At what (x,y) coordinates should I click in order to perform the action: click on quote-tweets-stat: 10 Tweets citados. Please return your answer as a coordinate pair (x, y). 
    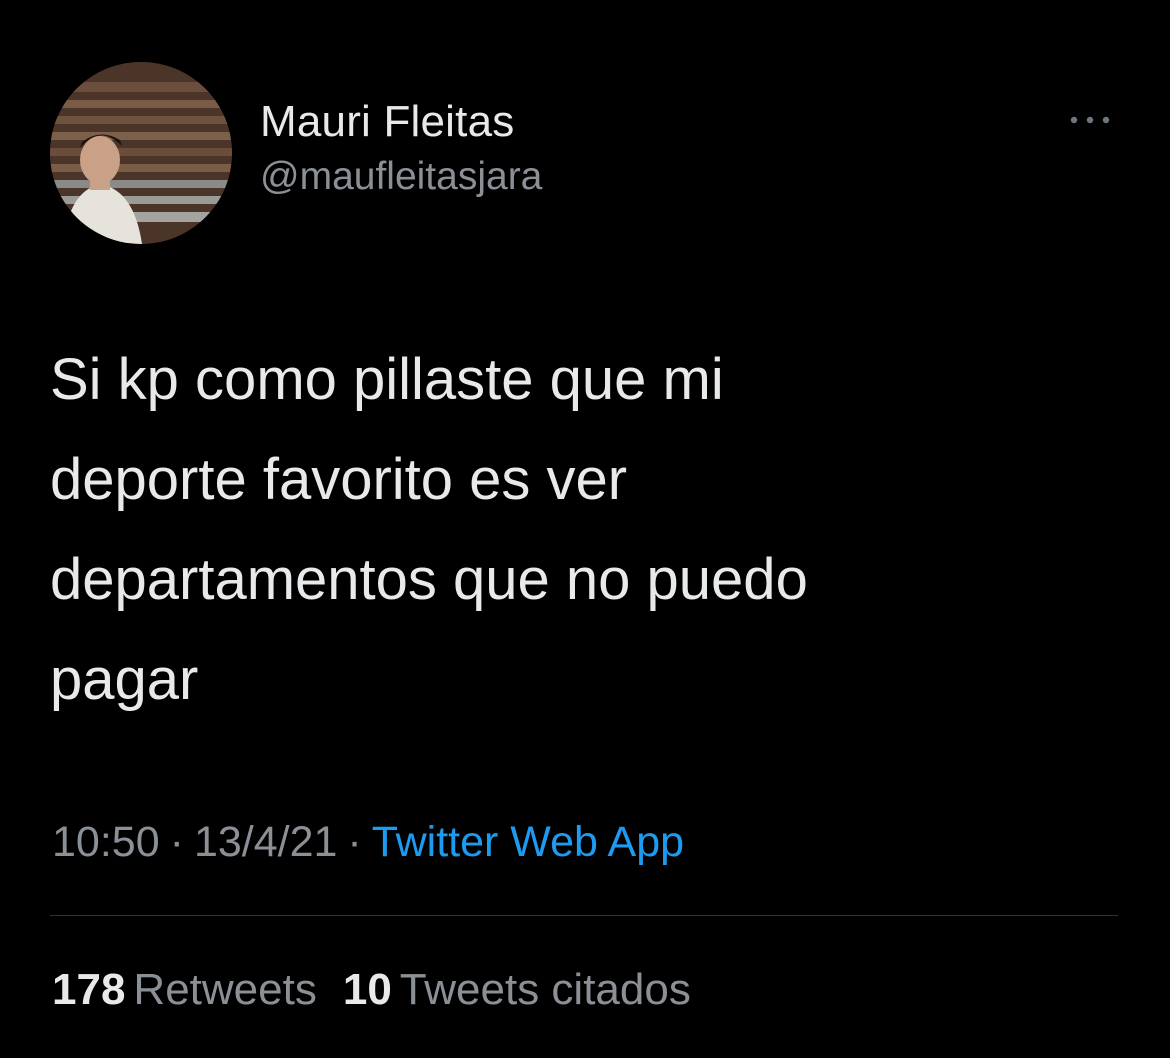
    Looking at the image, I should click on (517, 989).